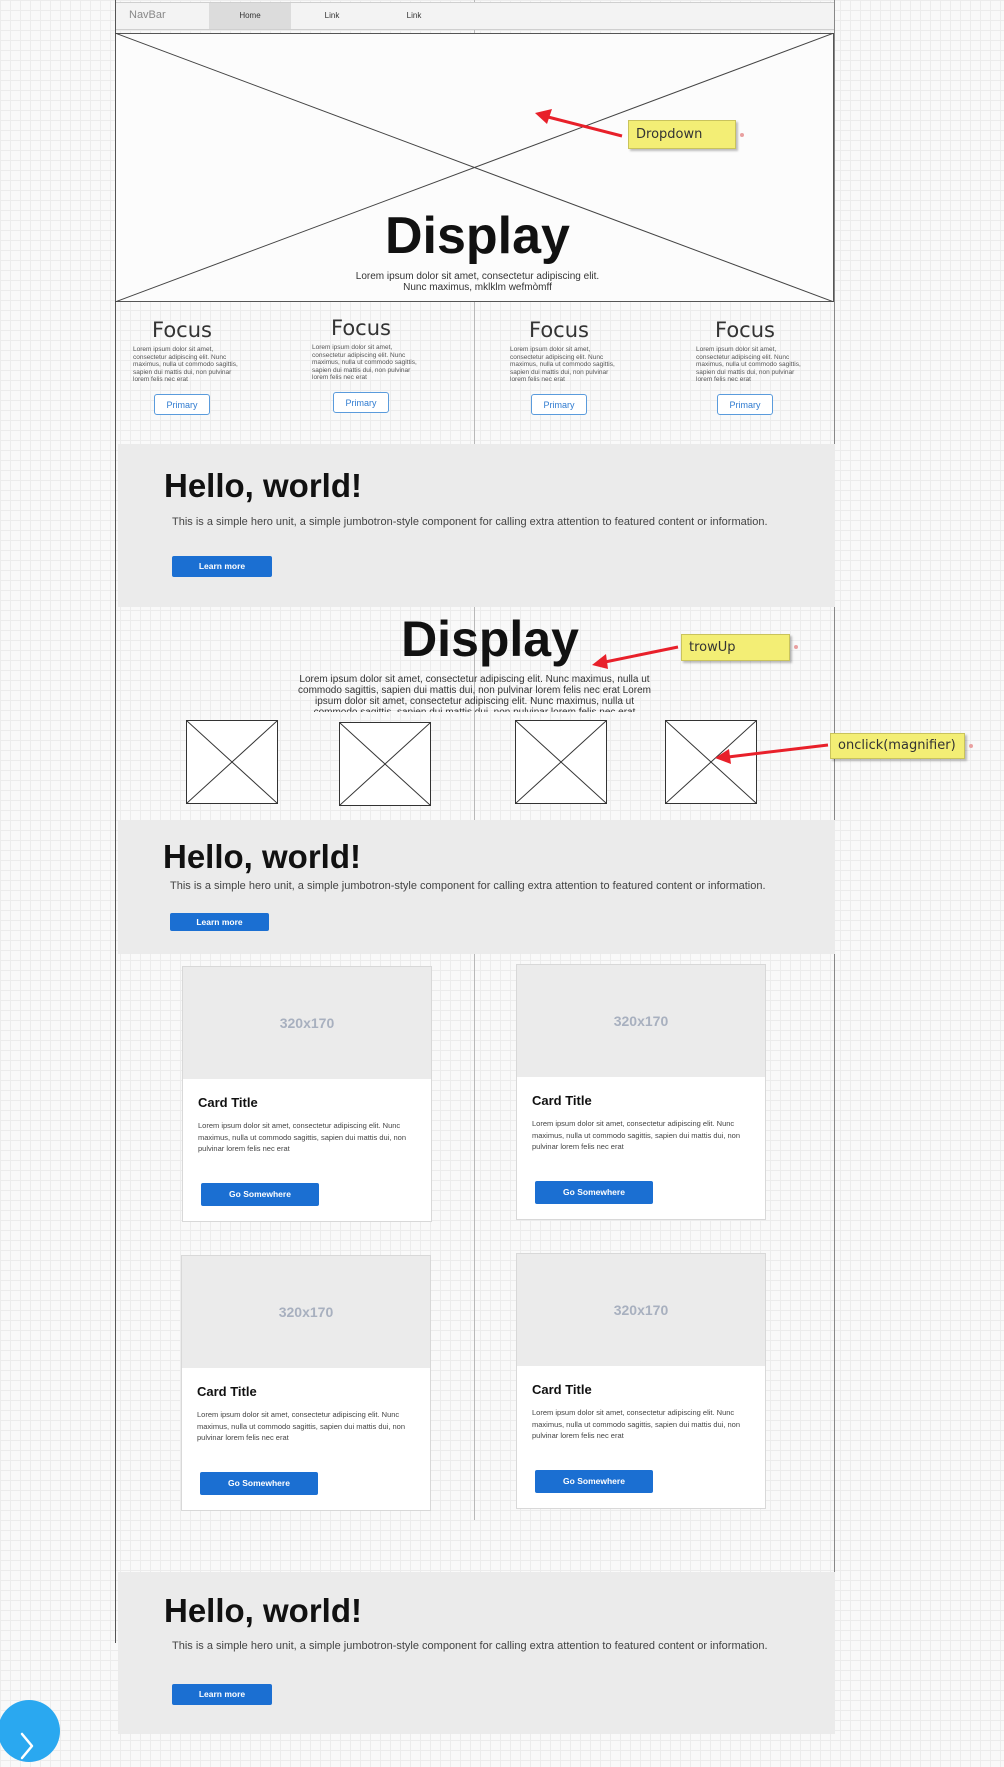 The width and height of the screenshot is (1004, 1767). Describe the element at coordinates (682, 436) in the screenshot. I see `annotation-arrows` at that location.